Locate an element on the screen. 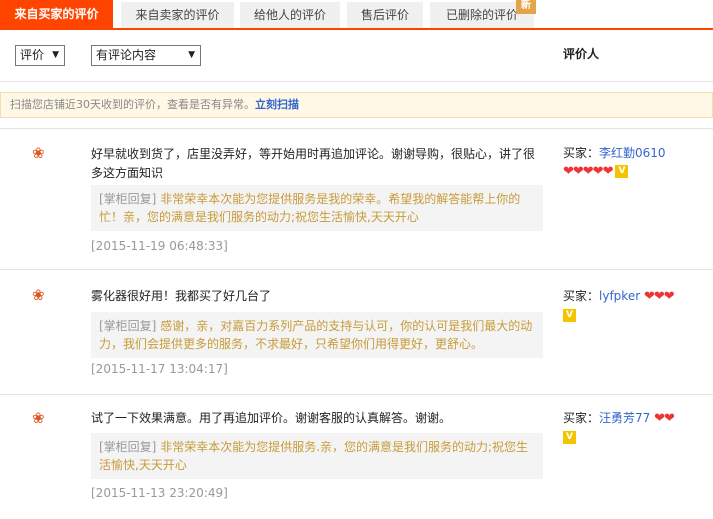 The width and height of the screenshot is (713, 519). tab-label: 给他人的评价 is located at coordinates (289, 15).